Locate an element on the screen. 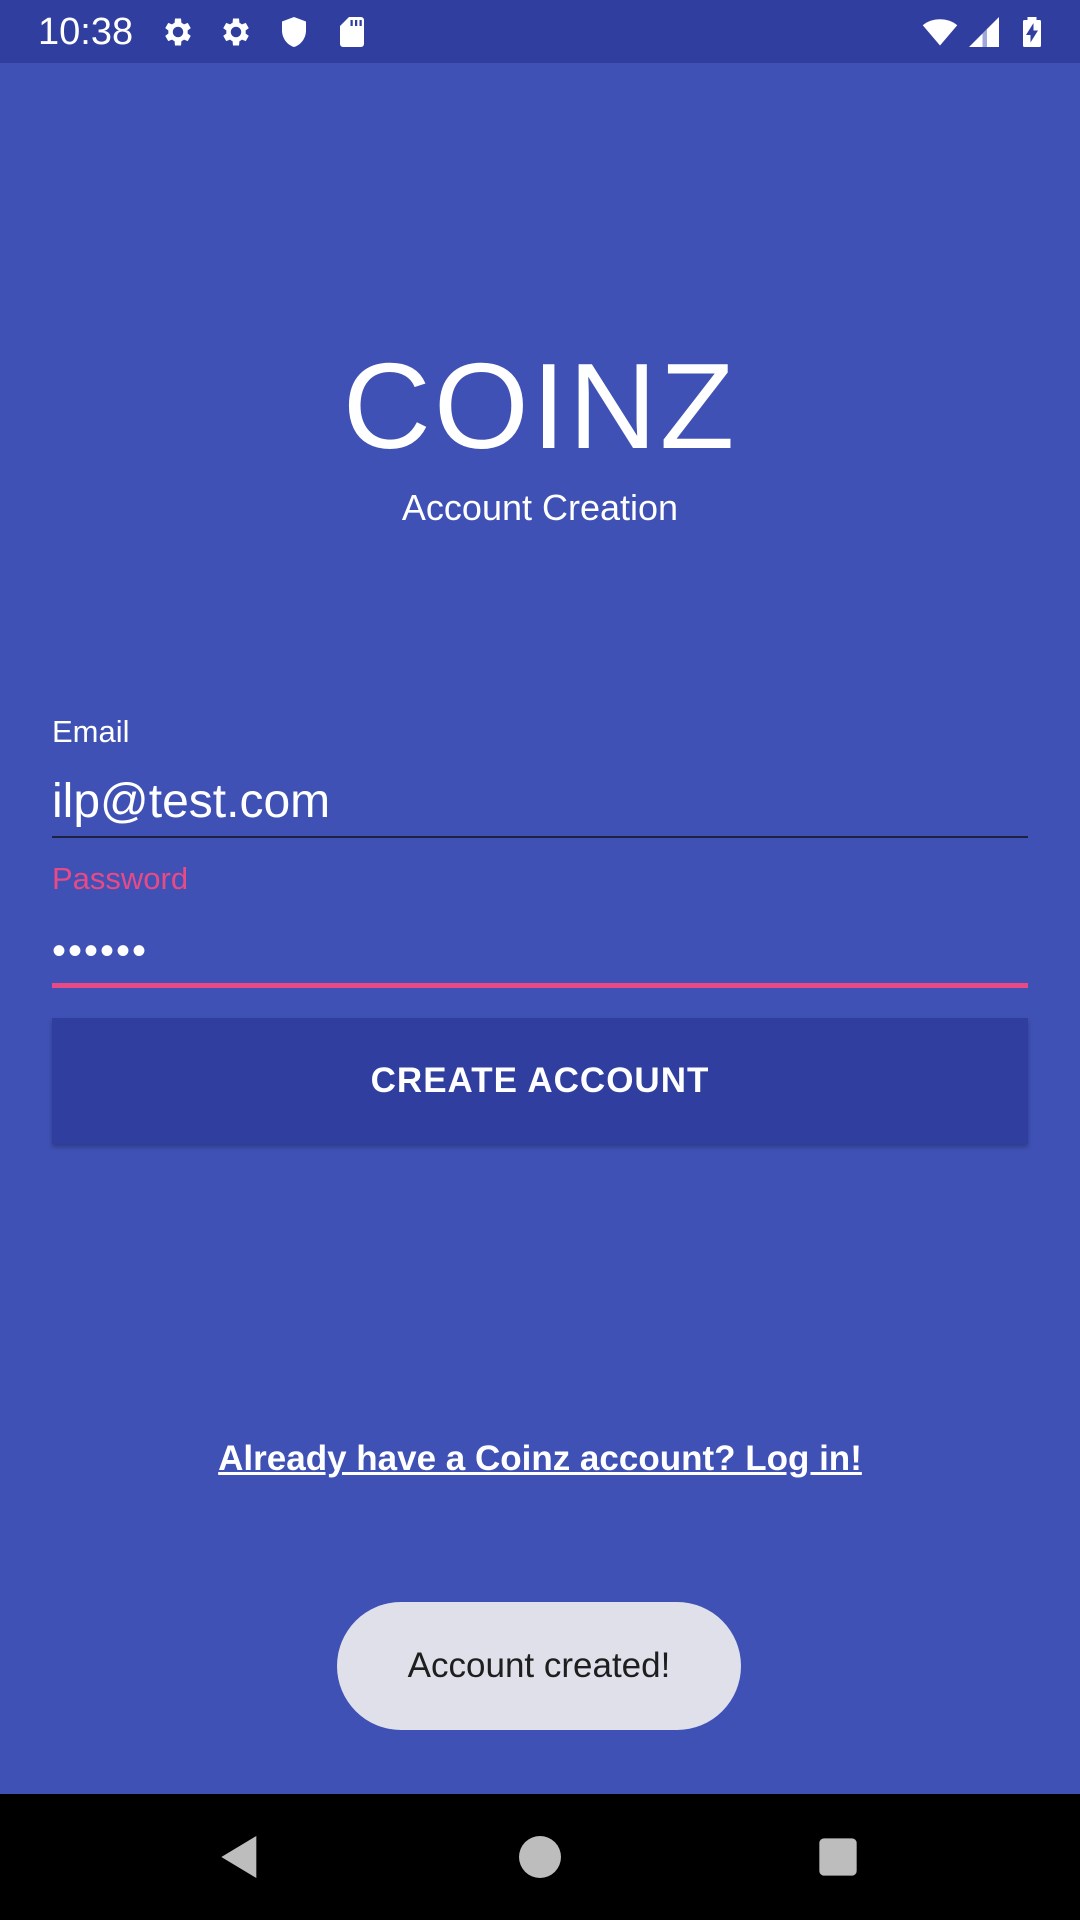 The image size is (1080, 1920). status-time: 10:38 is located at coordinates (86, 32).